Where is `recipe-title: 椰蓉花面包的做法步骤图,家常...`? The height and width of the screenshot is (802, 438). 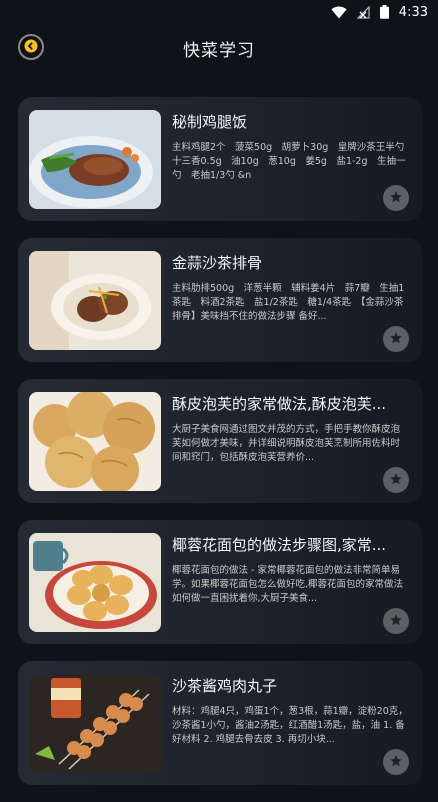
recipe-title: 椰蓉花面包的做法步骤图,家常... is located at coordinates (279, 545).